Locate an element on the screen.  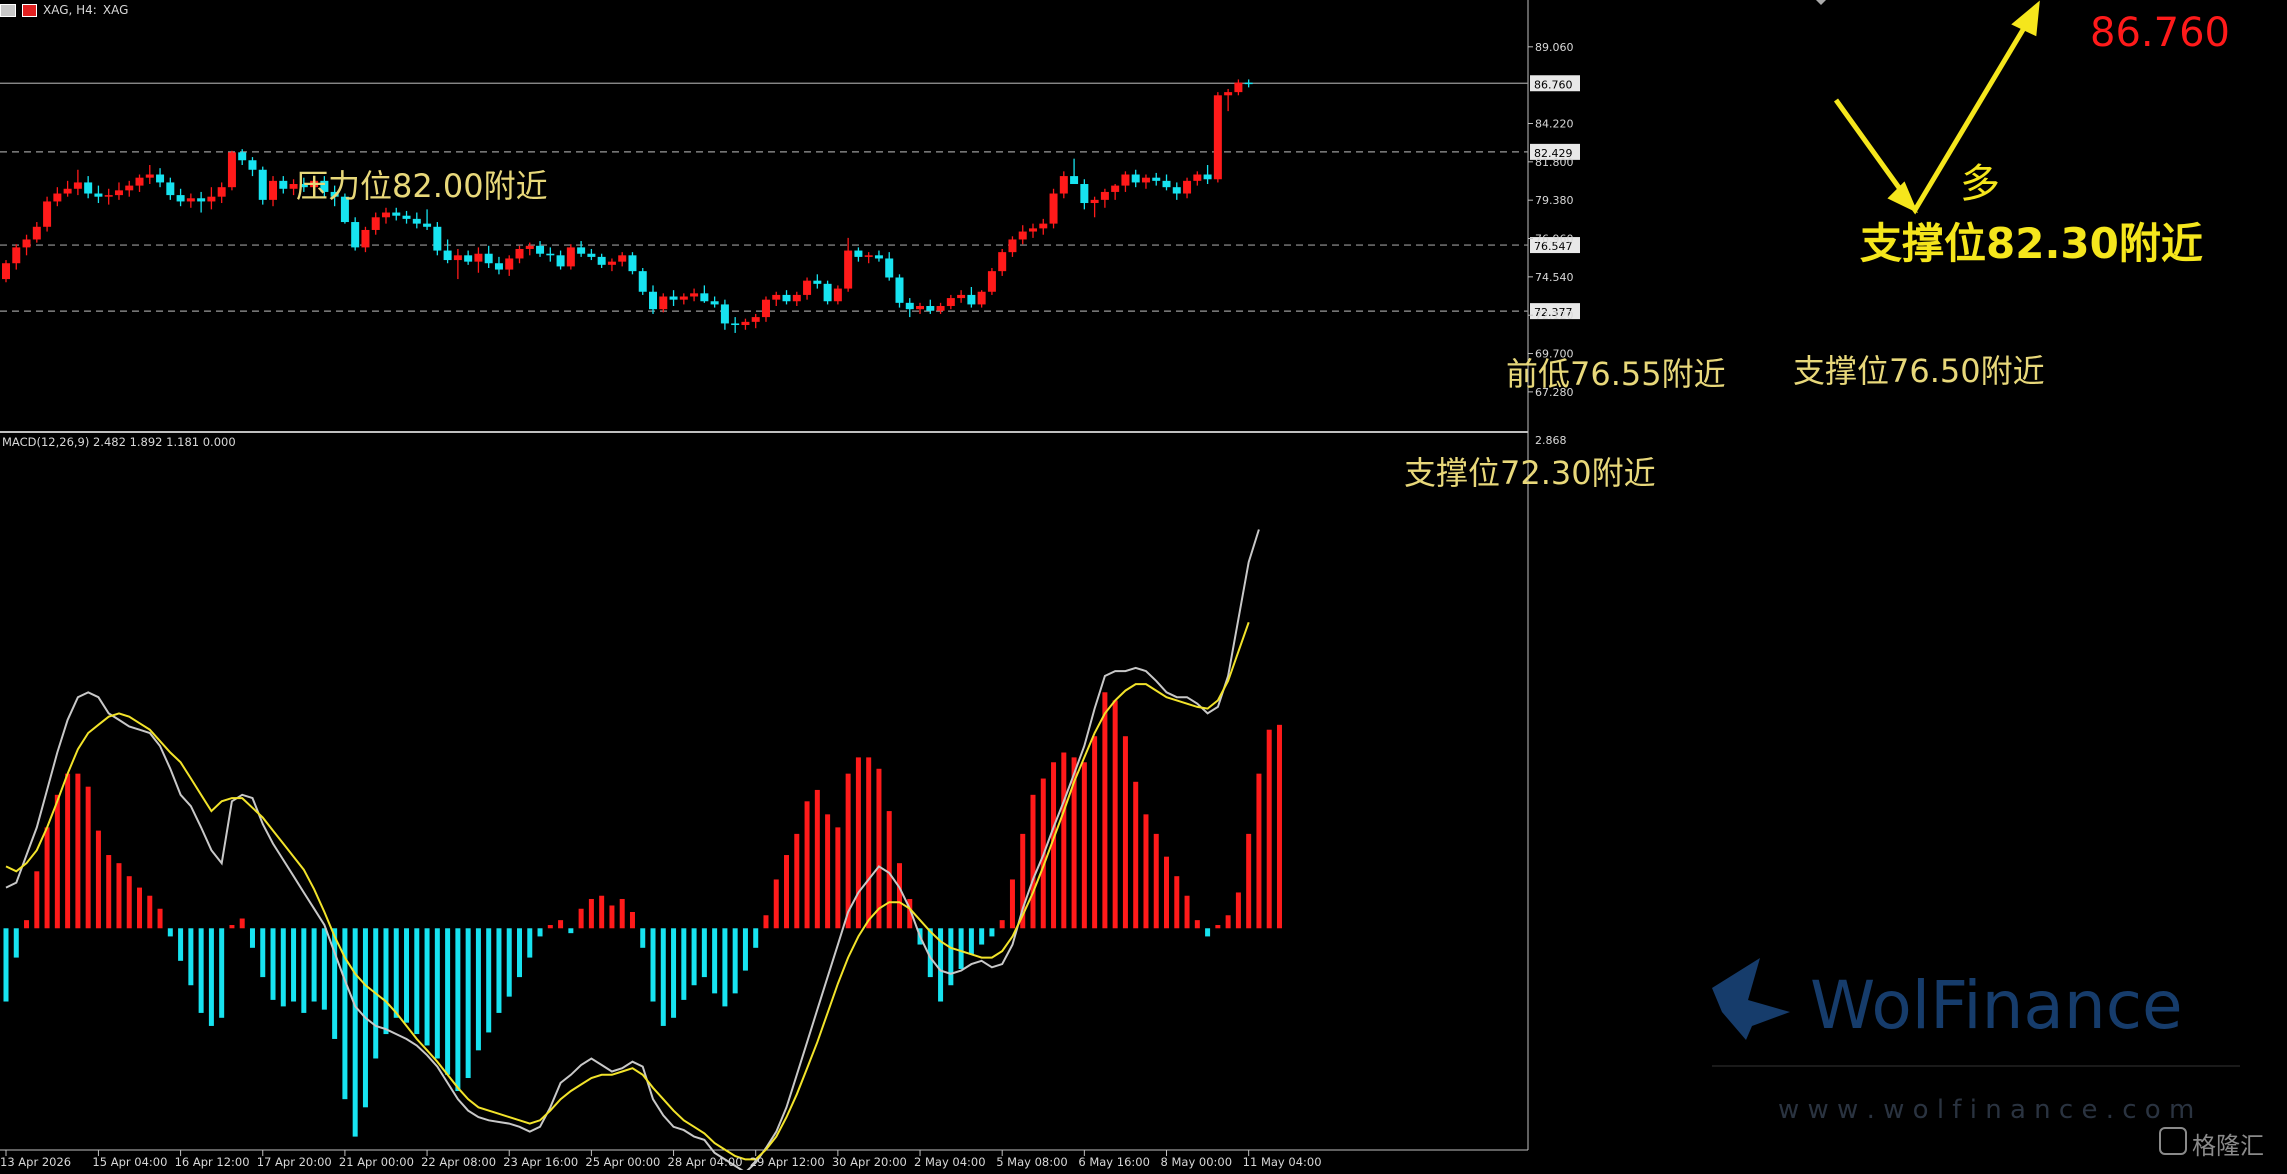
menu-icon is located at coordinates (8, 10).